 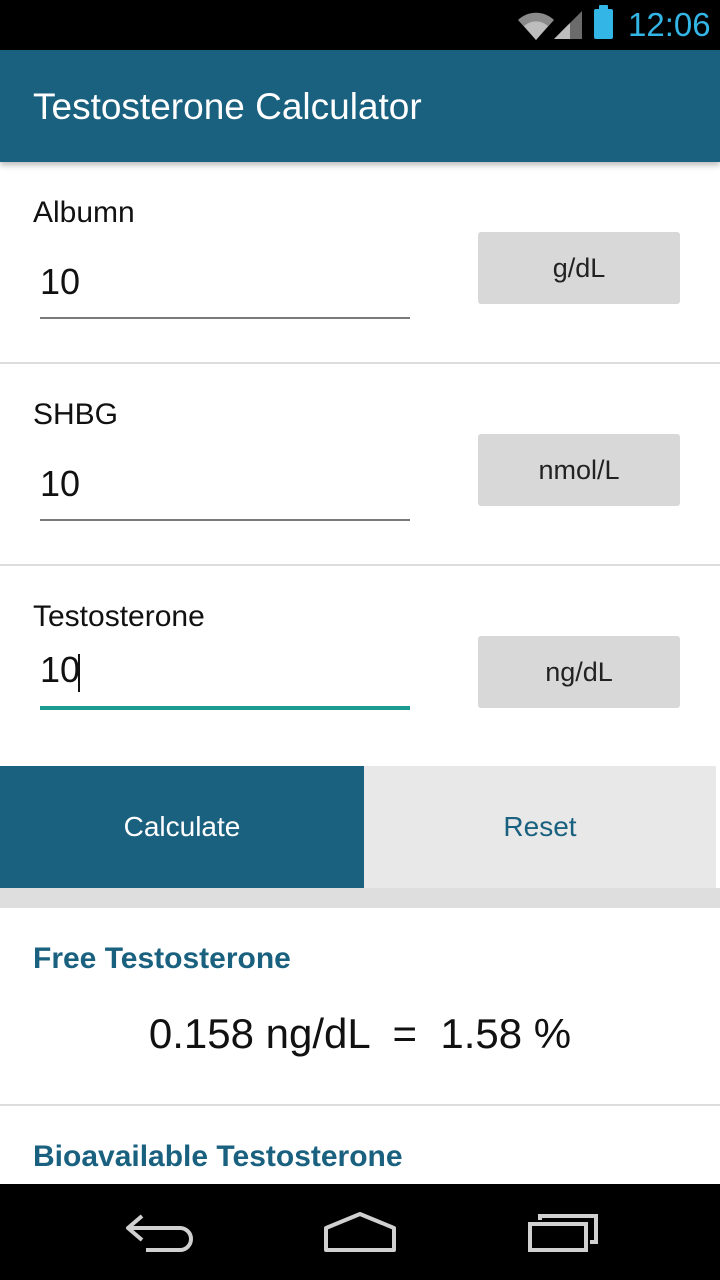 What do you see at coordinates (360, 25) in the screenshot?
I see `status-bar: 12:06` at bounding box center [360, 25].